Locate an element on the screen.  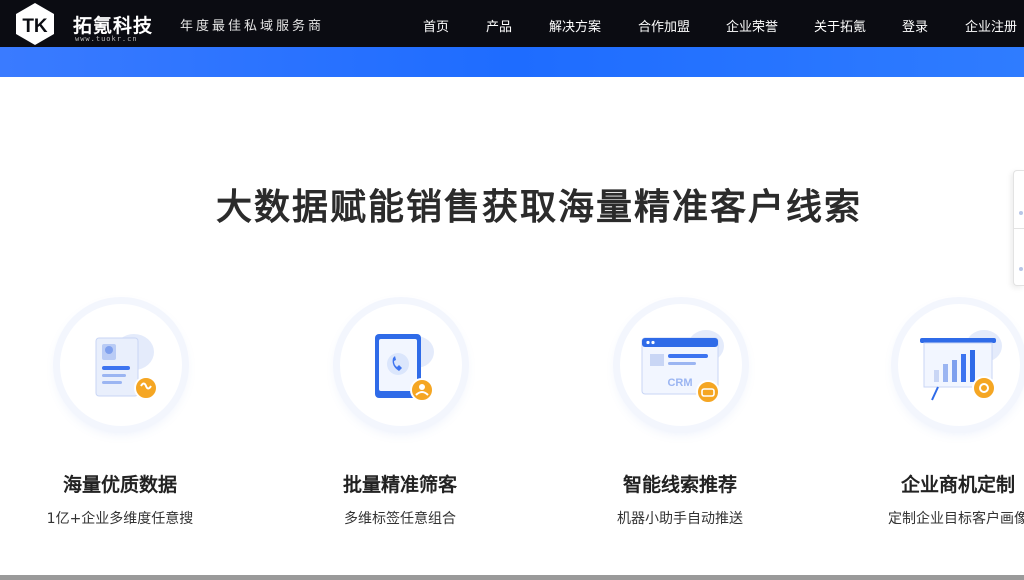
data-card-icon is located at coordinates (121, 365).